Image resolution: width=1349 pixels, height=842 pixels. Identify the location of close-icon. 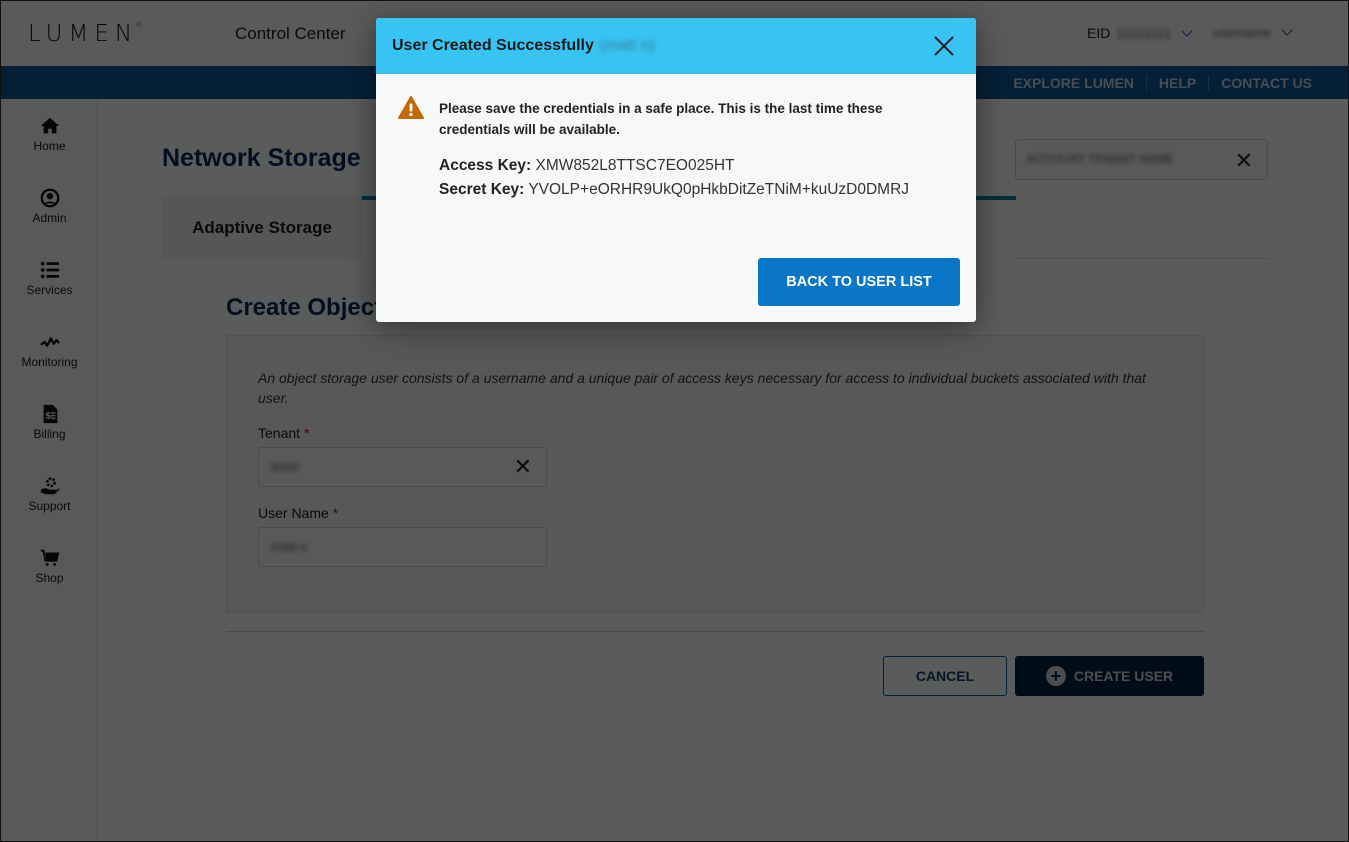
(944, 46).